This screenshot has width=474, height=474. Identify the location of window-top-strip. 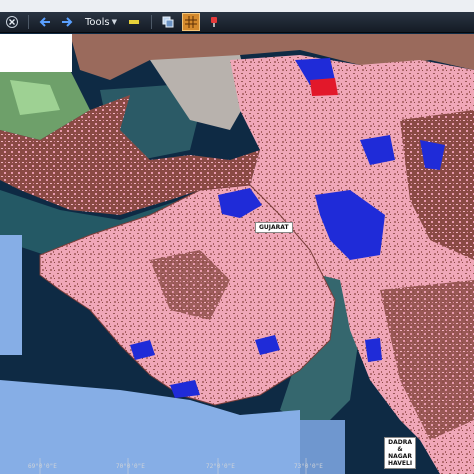
(237, 6).